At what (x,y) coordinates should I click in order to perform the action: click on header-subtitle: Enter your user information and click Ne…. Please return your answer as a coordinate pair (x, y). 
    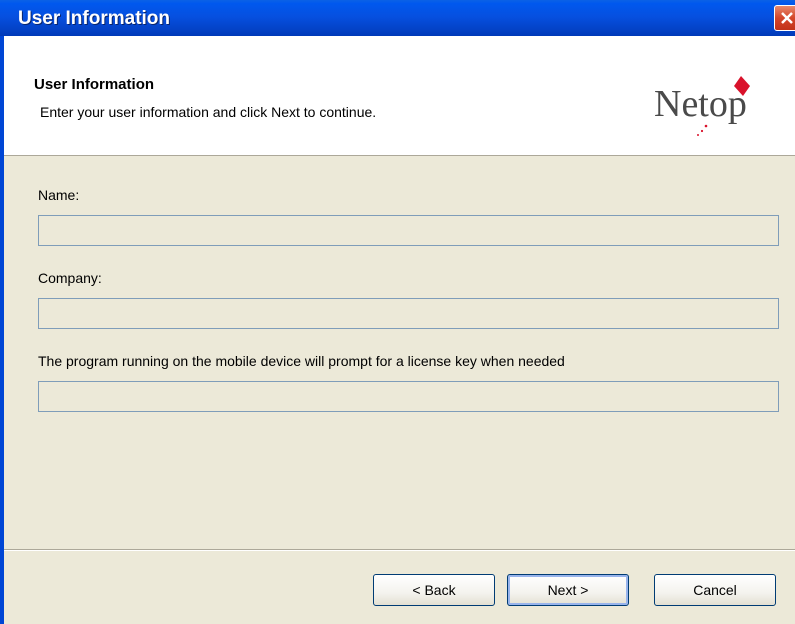
    Looking at the image, I should click on (208, 112).